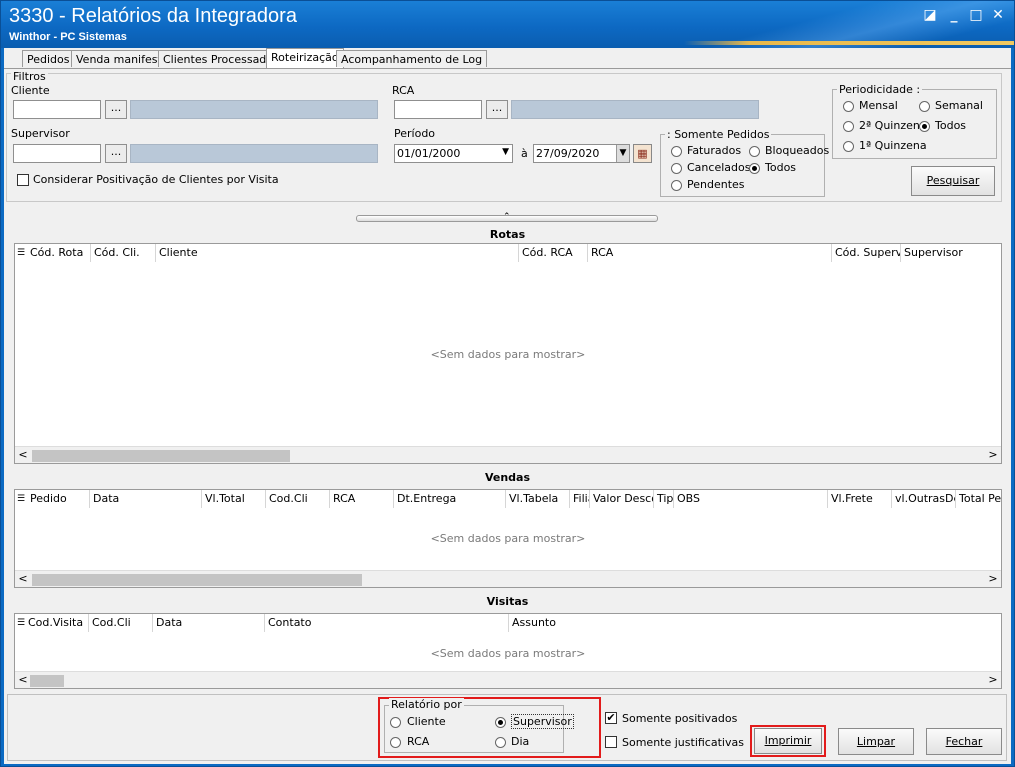 This screenshot has width=1015, height=767. What do you see at coordinates (57, 623) in the screenshot?
I see `col-cod-visita: Cod.Visita` at bounding box center [57, 623].